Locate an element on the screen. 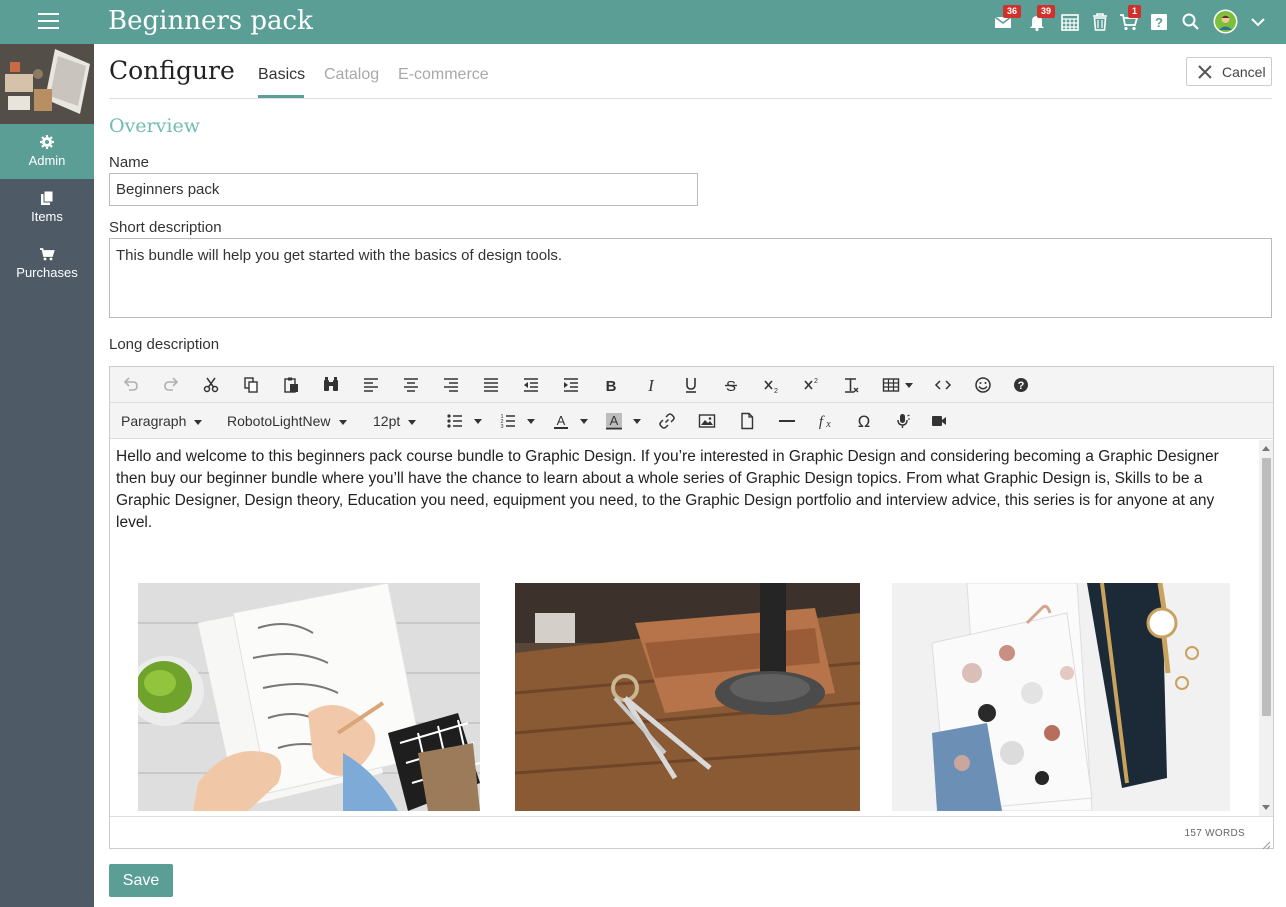  bold-icon: B is located at coordinates (611, 385).